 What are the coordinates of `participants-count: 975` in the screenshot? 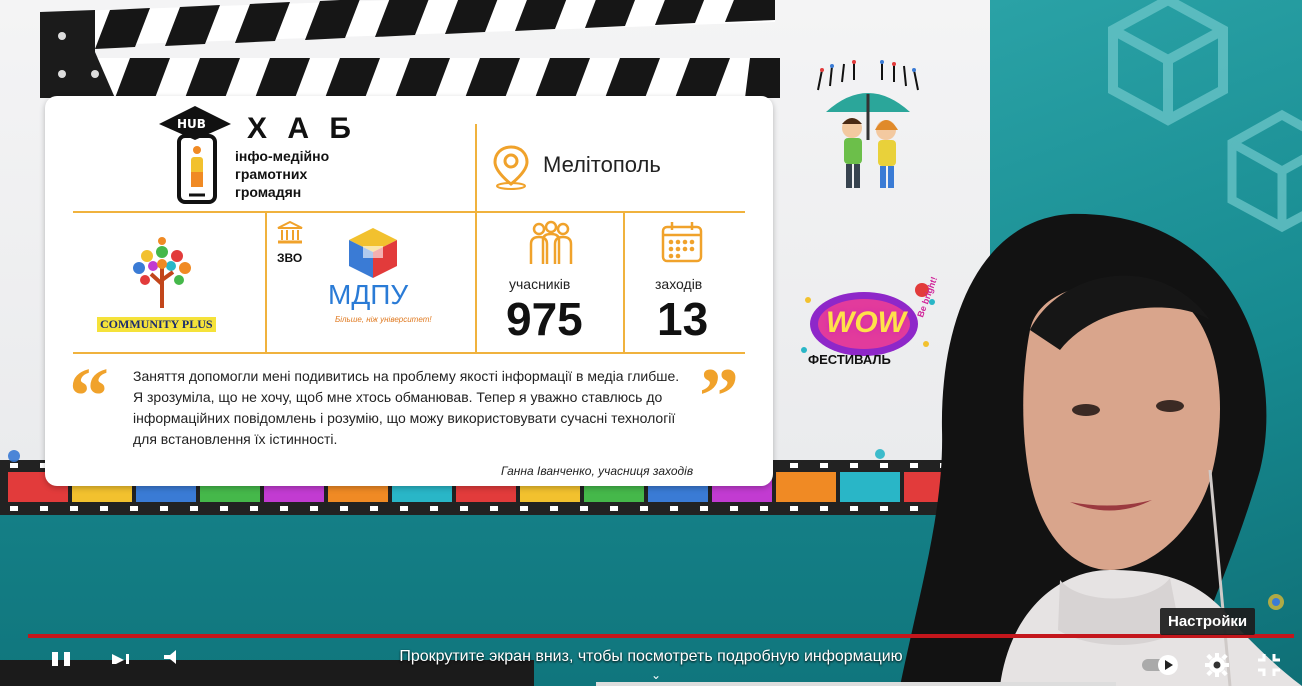 It's located at (544, 319).